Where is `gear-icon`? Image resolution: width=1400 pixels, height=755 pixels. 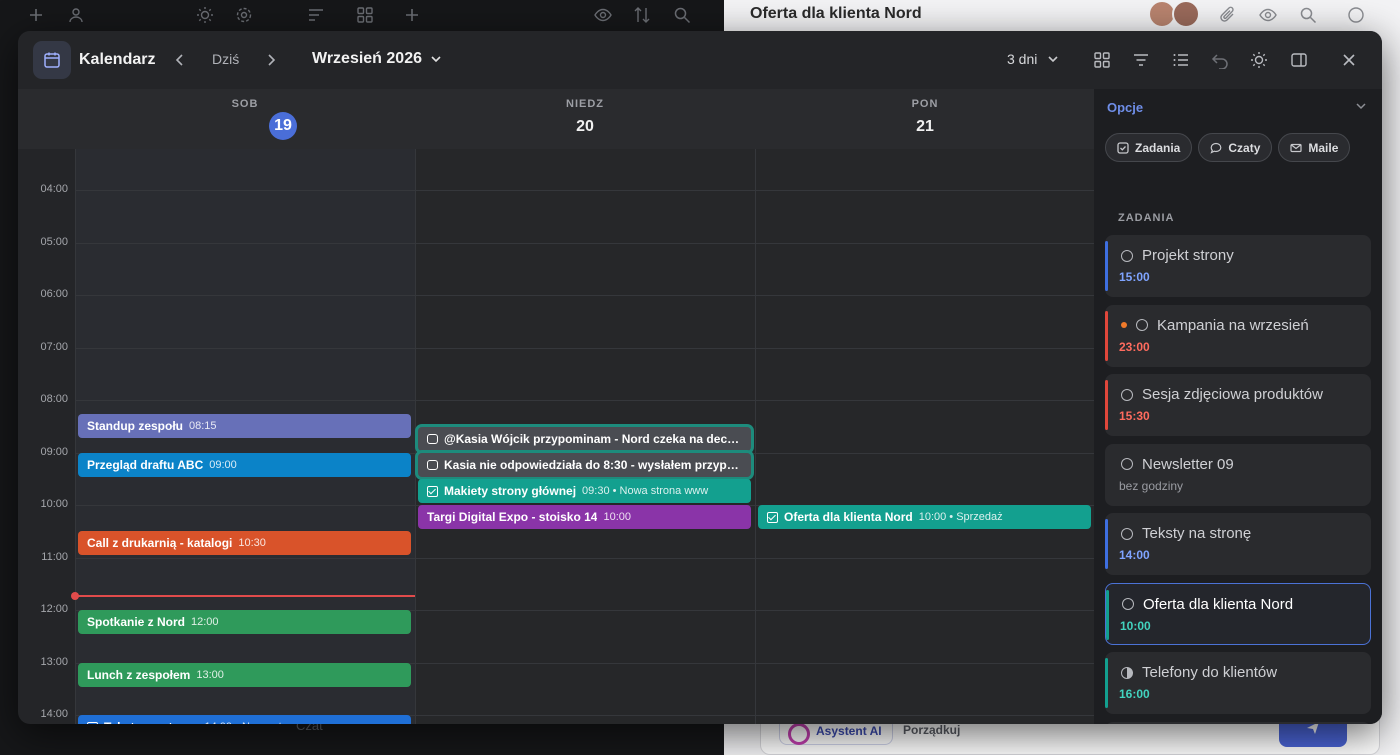
gear-icon is located at coordinates (244, 15).